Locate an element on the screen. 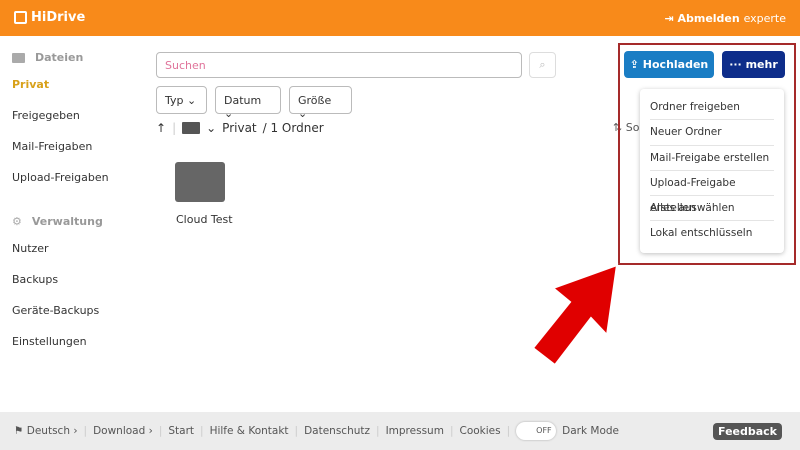 The width and height of the screenshot is (800, 450). filter-typ: Typ ⌄ is located at coordinates (181, 100).